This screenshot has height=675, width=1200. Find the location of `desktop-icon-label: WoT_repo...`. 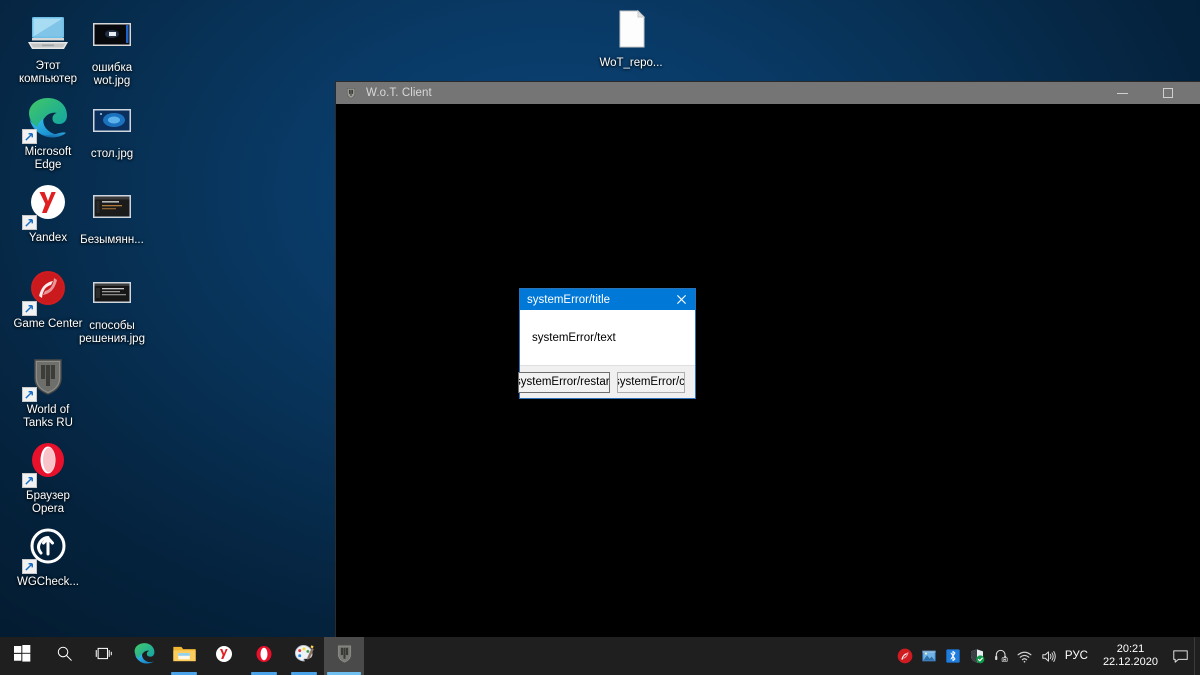

desktop-icon-label: WoT_repo... is located at coordinates (631, 63).